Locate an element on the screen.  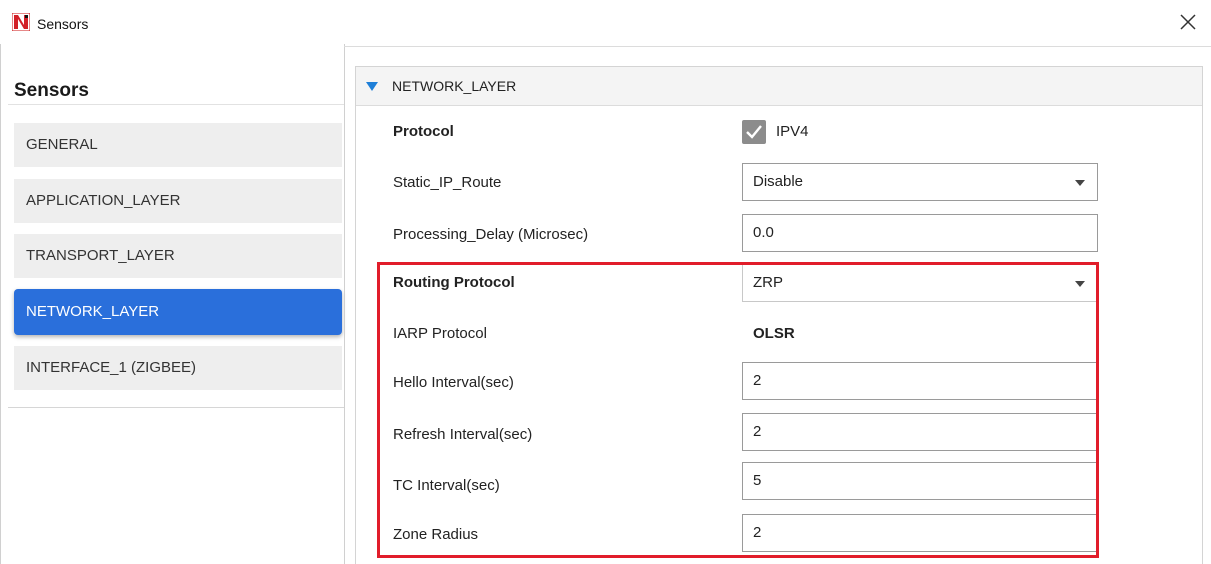
static-ip-route-label: Static_IP_Route is located at coordinates (447, 182).